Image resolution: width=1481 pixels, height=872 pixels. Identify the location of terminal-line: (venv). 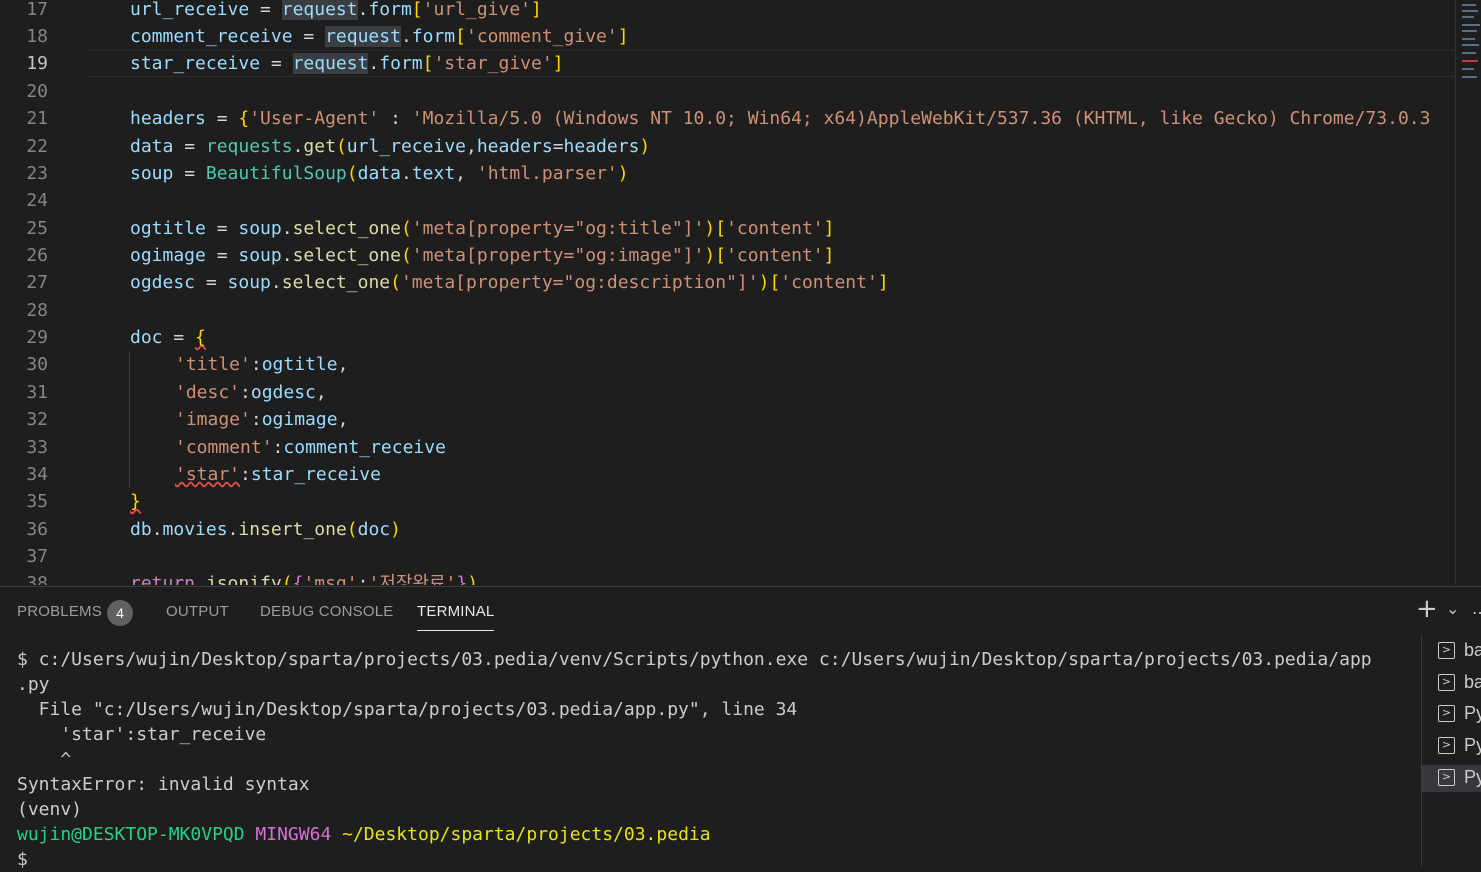
(50, 809).